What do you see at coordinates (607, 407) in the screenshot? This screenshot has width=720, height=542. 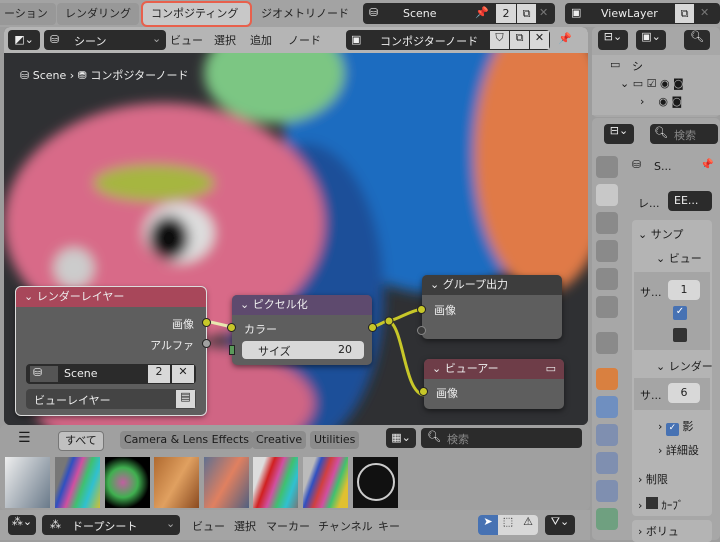 I see `modifier-wrench-icon` at bounding box center [607, 407].